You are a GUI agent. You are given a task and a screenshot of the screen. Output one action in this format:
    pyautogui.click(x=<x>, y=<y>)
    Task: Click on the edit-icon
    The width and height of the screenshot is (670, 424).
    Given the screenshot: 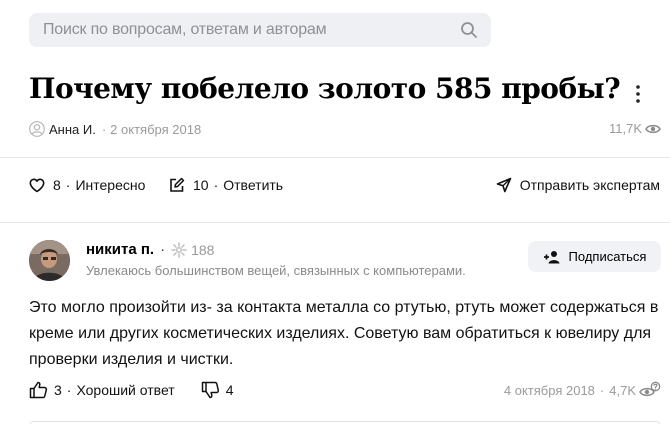 What is the action you would take?
    pyautogui.click(x=177, y=184)
    